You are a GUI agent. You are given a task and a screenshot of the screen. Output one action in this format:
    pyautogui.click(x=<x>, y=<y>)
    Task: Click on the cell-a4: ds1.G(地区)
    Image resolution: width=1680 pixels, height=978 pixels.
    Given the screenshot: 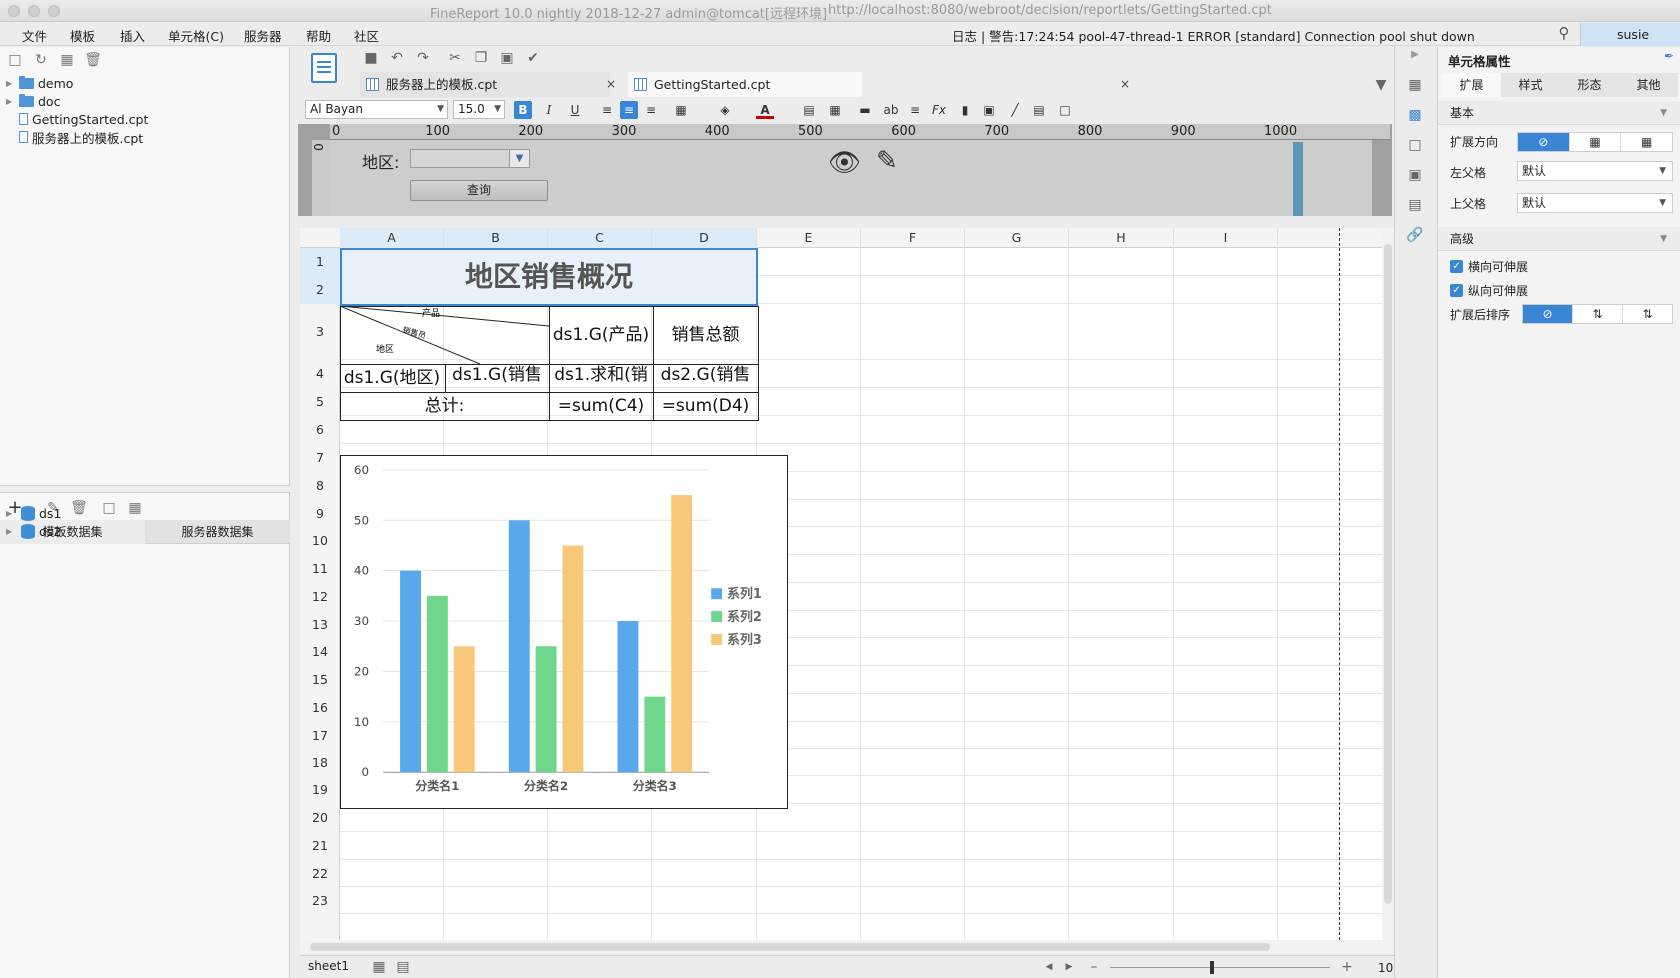 What is the action you would take?
    pyautogui.click(x=392, y=378)
    